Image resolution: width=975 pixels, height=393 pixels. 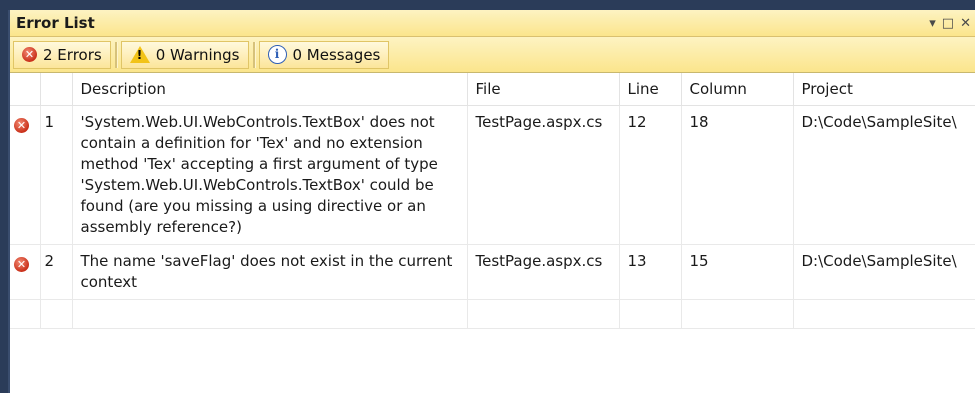 What do you see at coordinates (56, 89) in the screenshot?
I see `number-column-header` at bounding box center [56, 89].